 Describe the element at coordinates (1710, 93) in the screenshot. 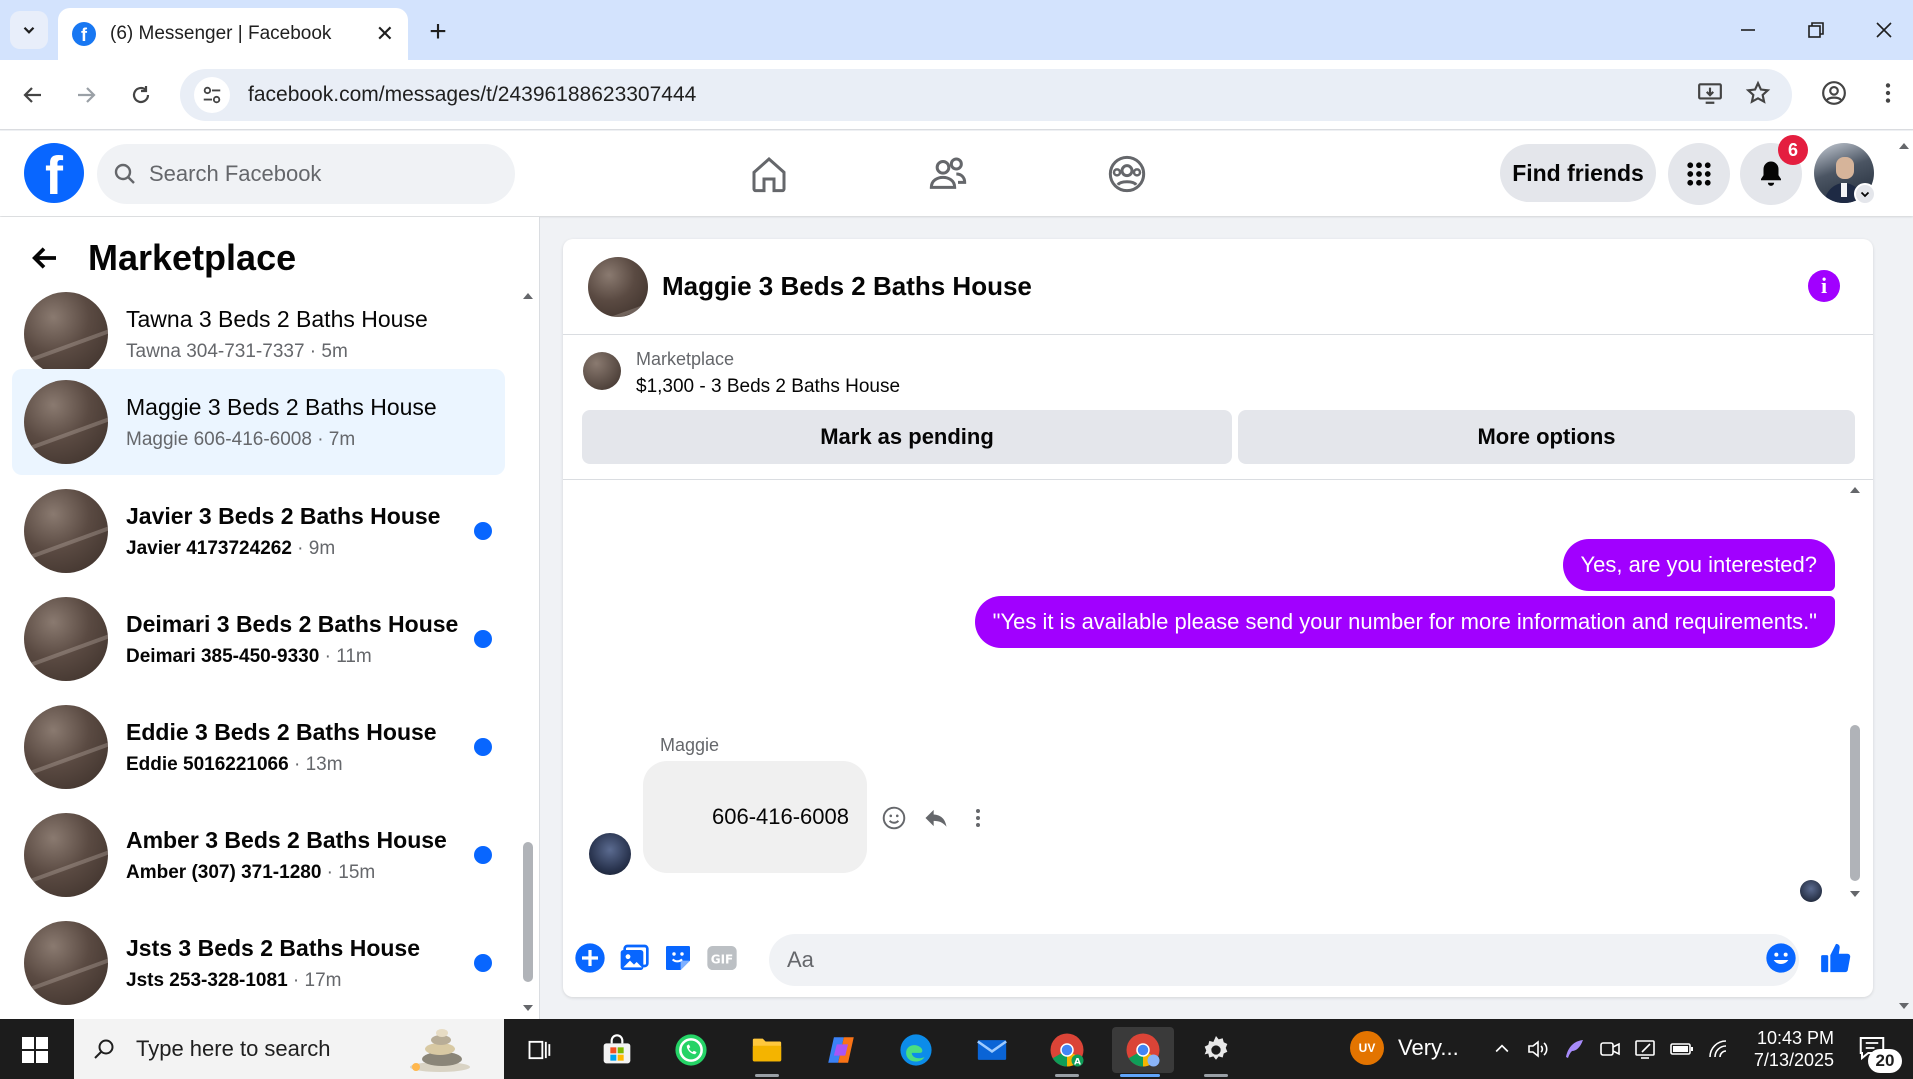

I see `install-app-icon` at that location.